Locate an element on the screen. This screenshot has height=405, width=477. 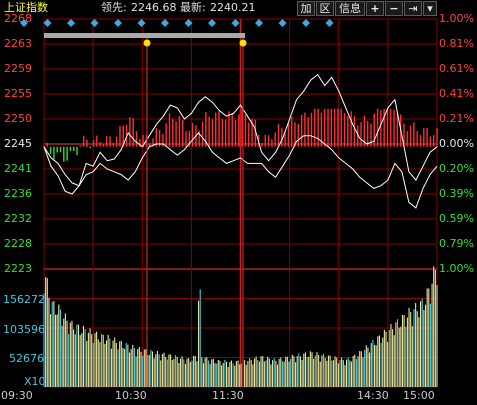
price-label-left: 2236 is located at coordinates (18, 193).